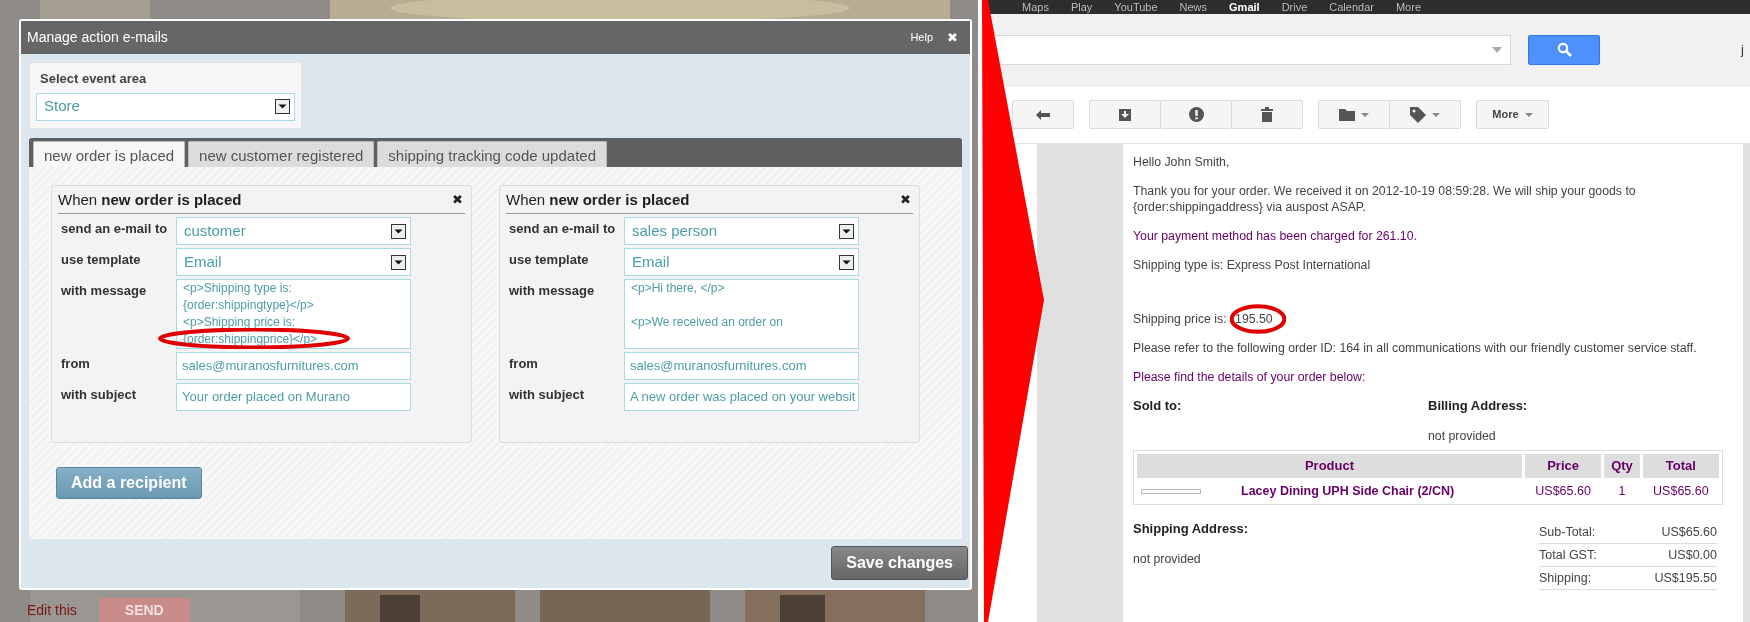  What do you see at coordinates (1512, 114) in the screenshot?
I see `more-button: More` at bounding box center [1512, 114].